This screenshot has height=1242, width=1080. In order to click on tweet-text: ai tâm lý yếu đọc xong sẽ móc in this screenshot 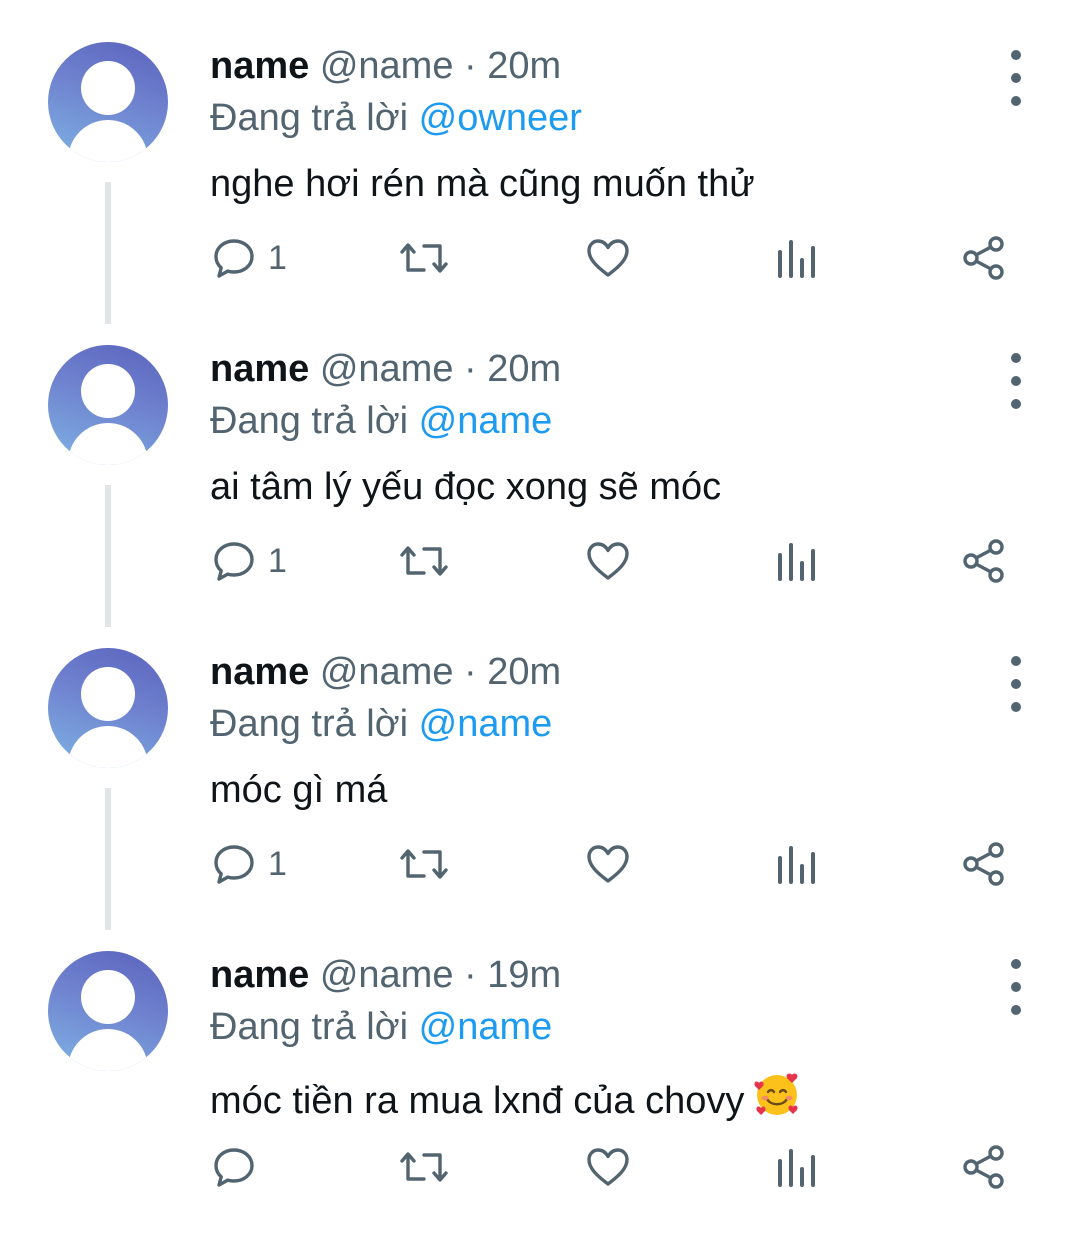, I will do `click(466, 487)`.